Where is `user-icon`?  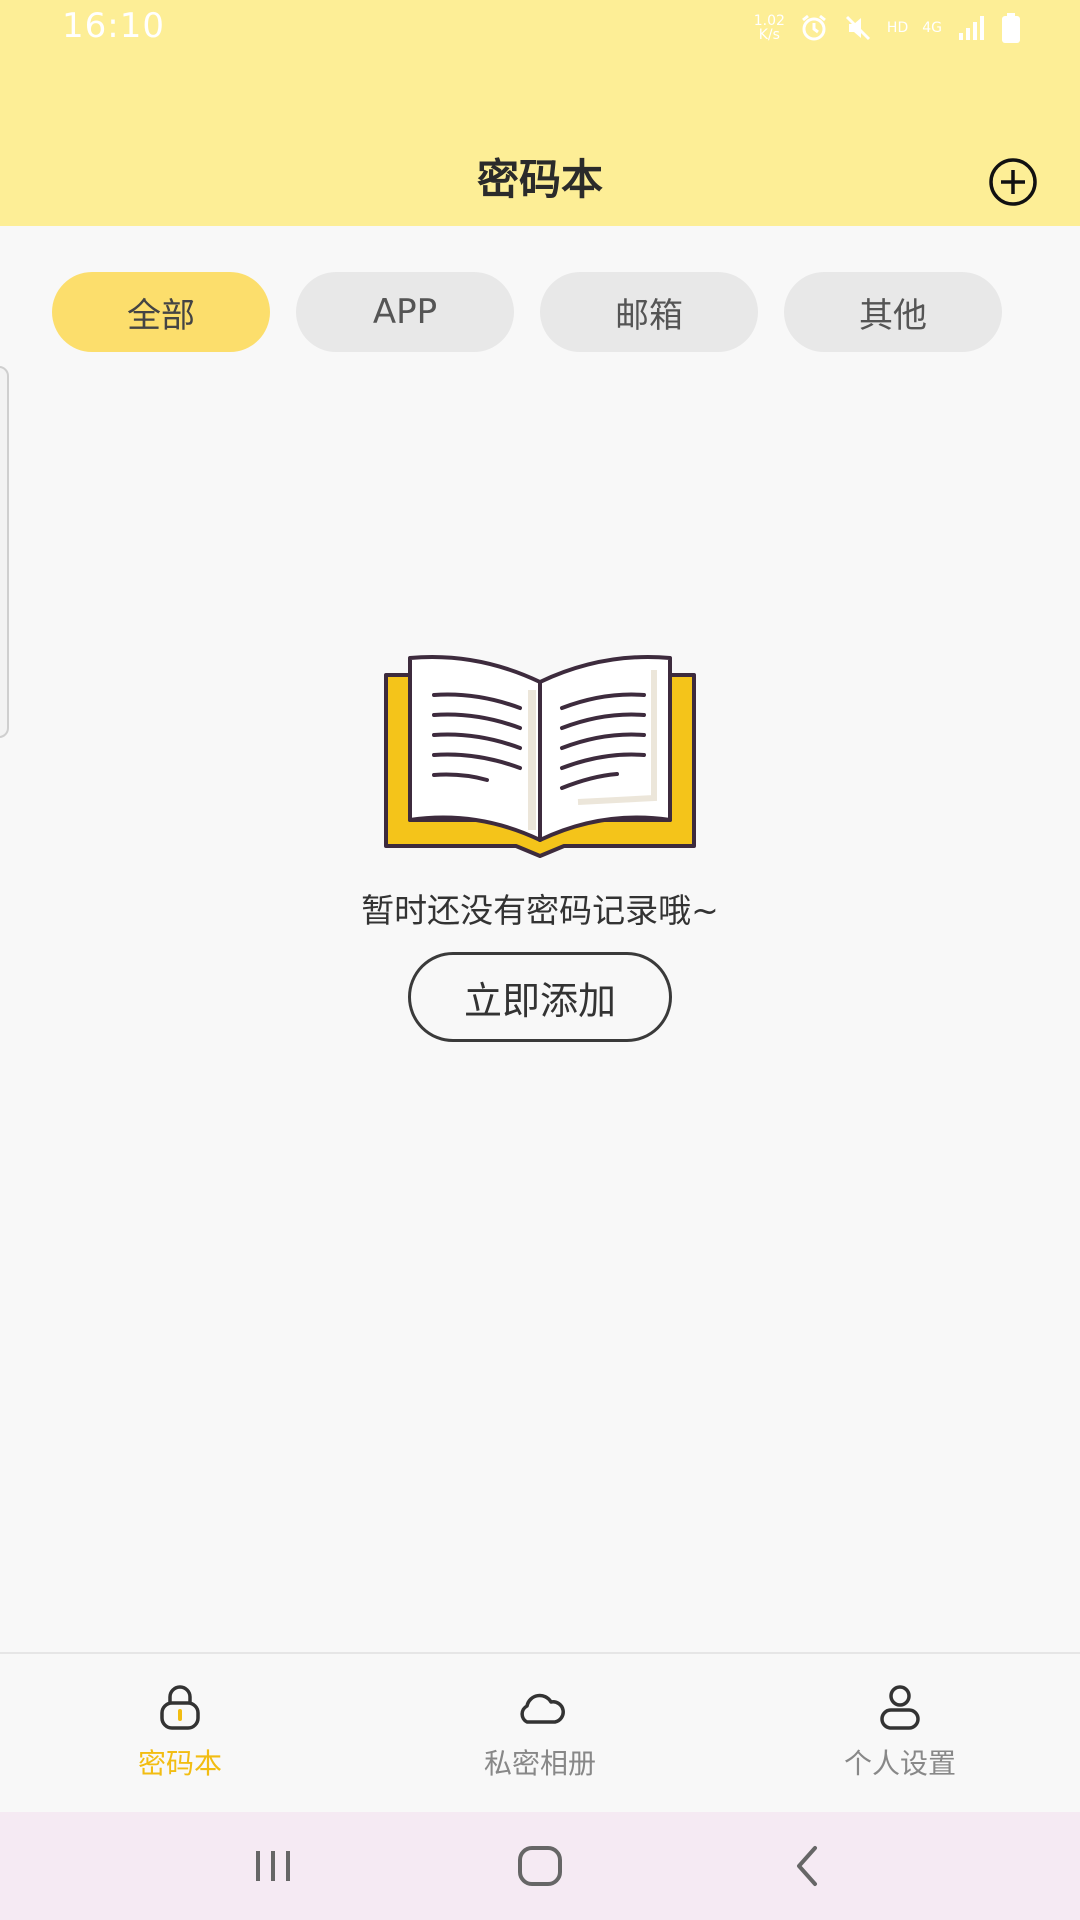
user-icon is located at coordinates (900, 1707).